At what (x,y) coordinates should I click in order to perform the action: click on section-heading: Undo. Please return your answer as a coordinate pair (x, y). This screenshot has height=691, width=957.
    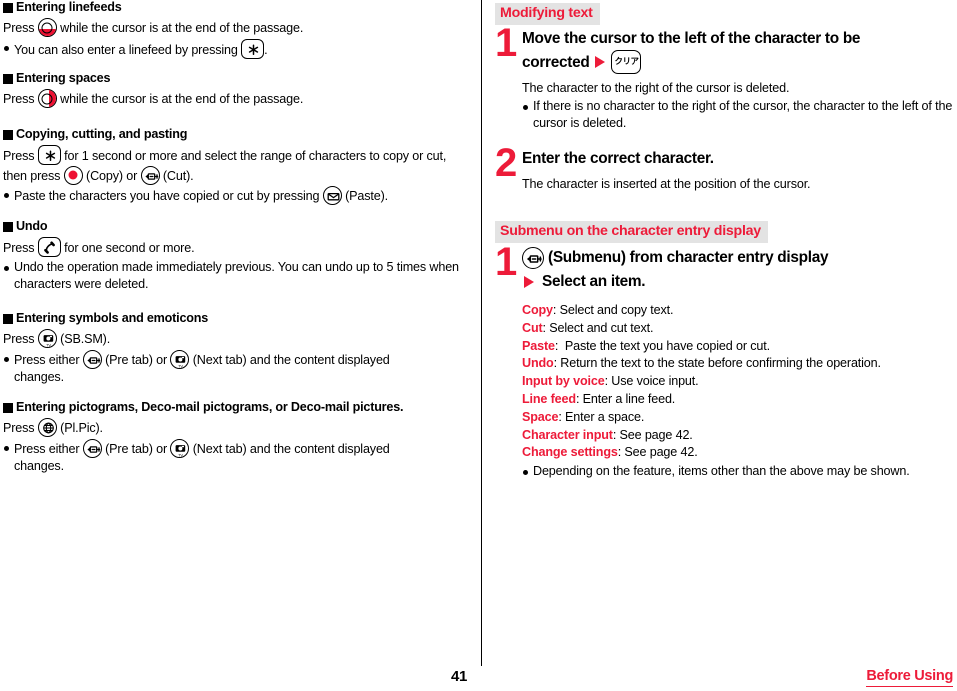
    Looking at the image, I should click on (234, 226).